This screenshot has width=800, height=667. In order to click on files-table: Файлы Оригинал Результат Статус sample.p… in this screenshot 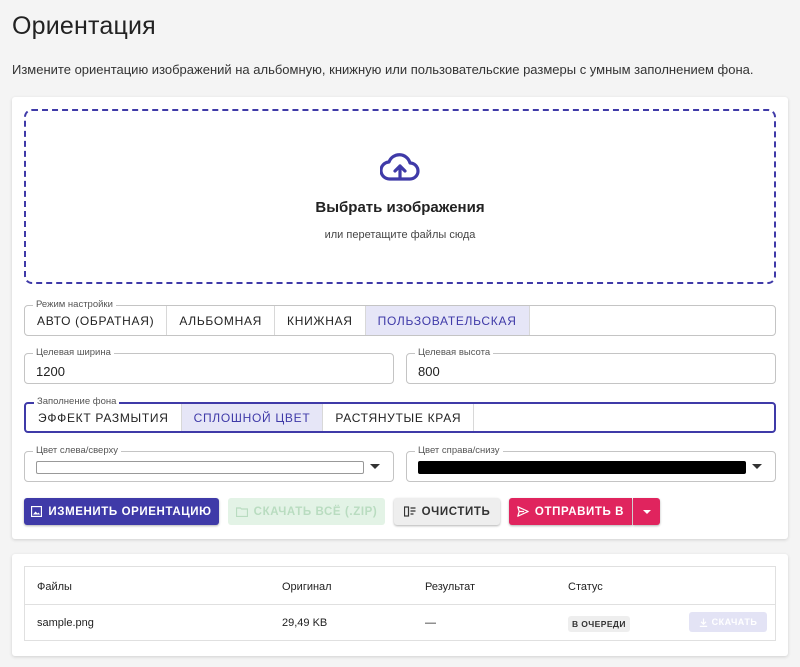, I will do `click(400, 603)`.